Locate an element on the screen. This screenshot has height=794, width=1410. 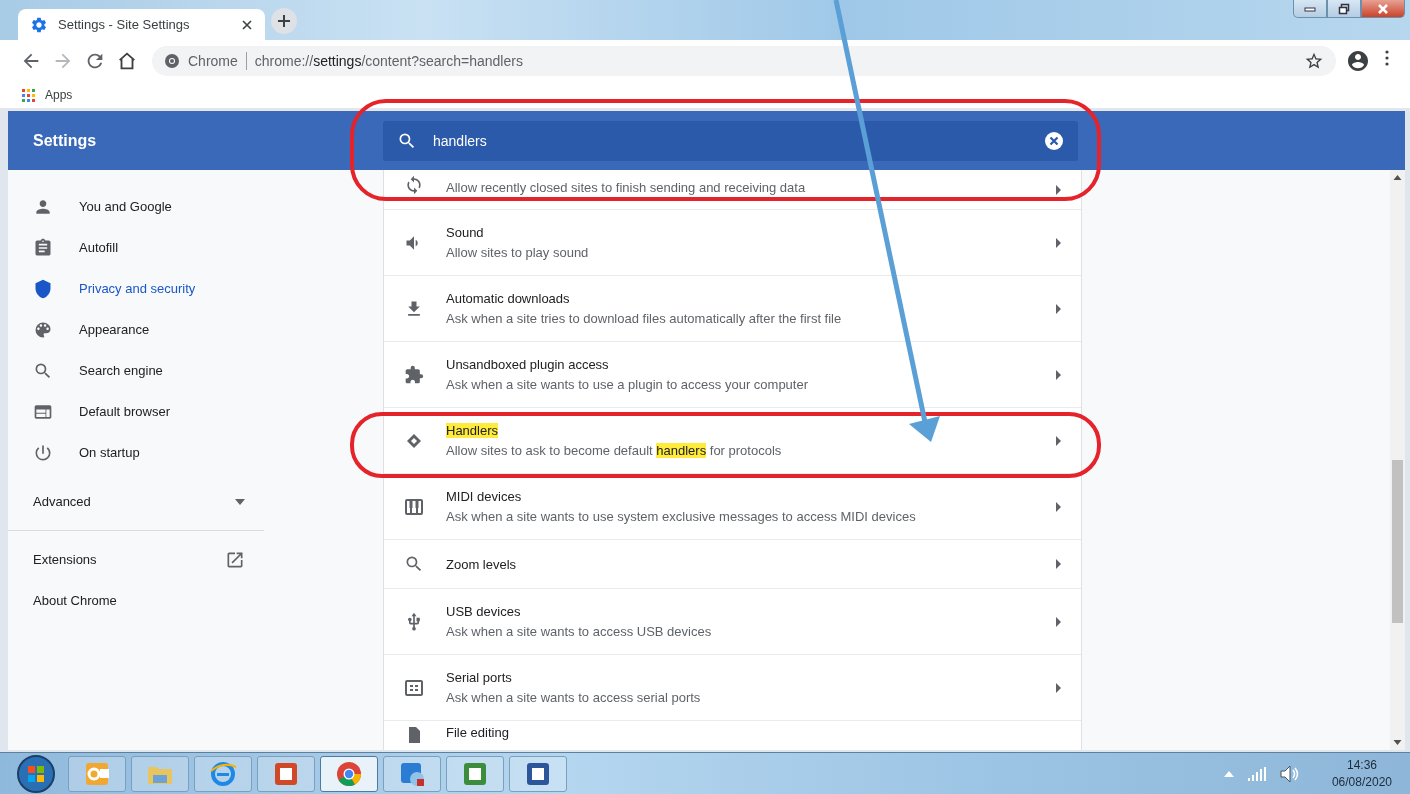
setting-title: Handlers is located at coordinates (473, 430).